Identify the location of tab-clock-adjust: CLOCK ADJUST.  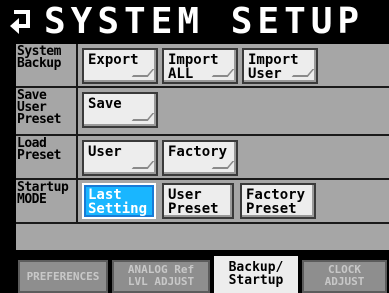
(344, 276).